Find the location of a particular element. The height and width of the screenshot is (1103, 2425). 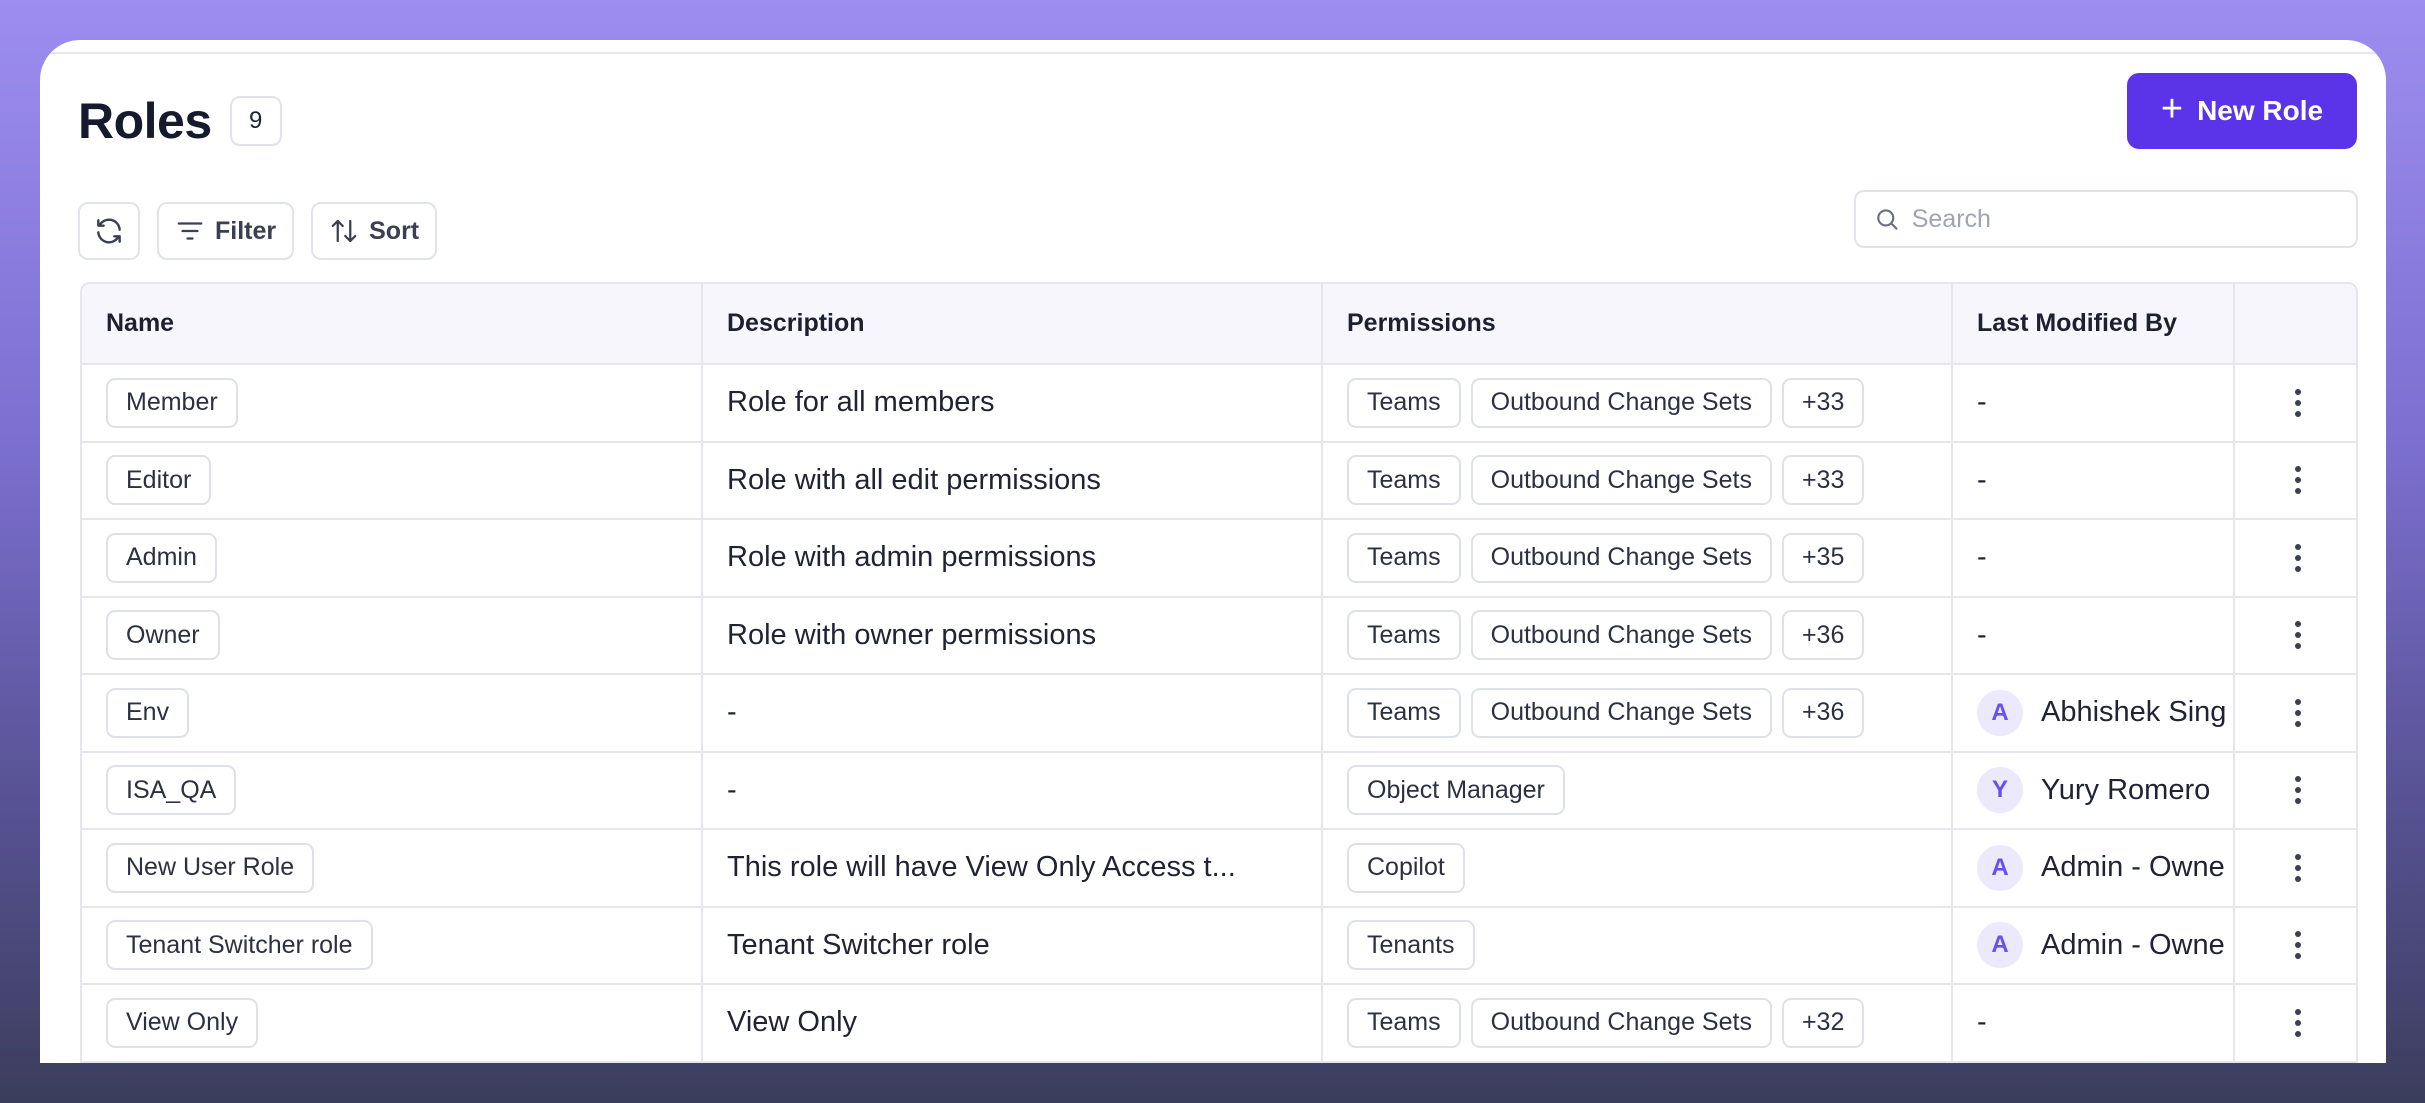

name-cell: Admin is located at coordinates (392, 558).